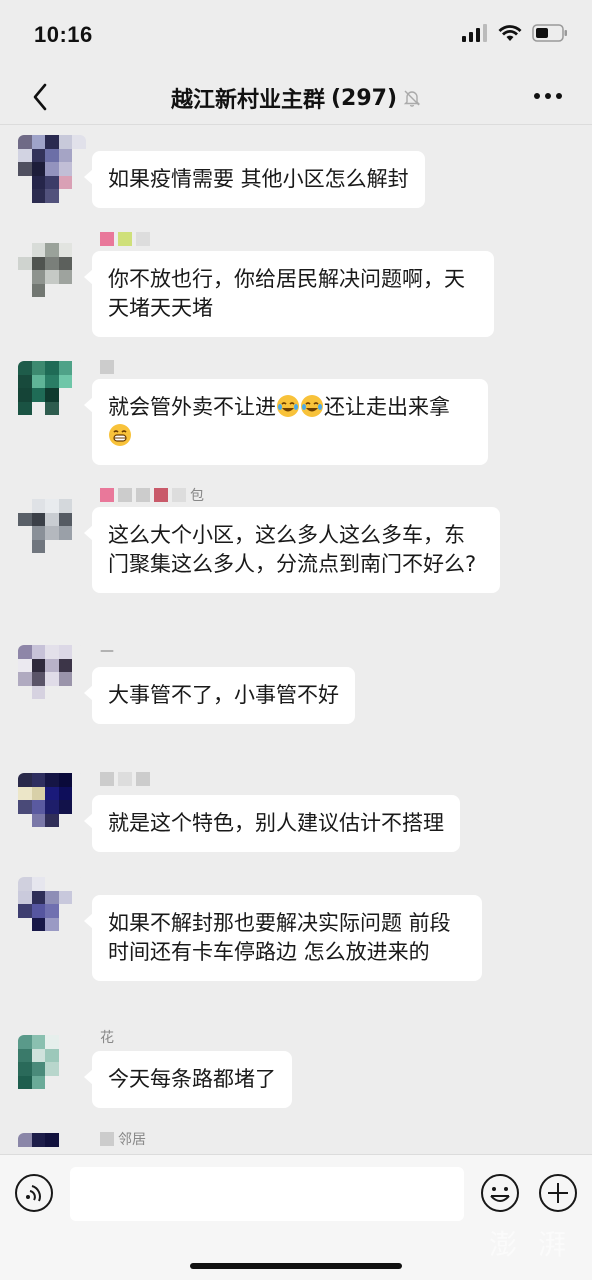  I want to click on page-title: 越江新村业主群 (297), so click(296, 98).